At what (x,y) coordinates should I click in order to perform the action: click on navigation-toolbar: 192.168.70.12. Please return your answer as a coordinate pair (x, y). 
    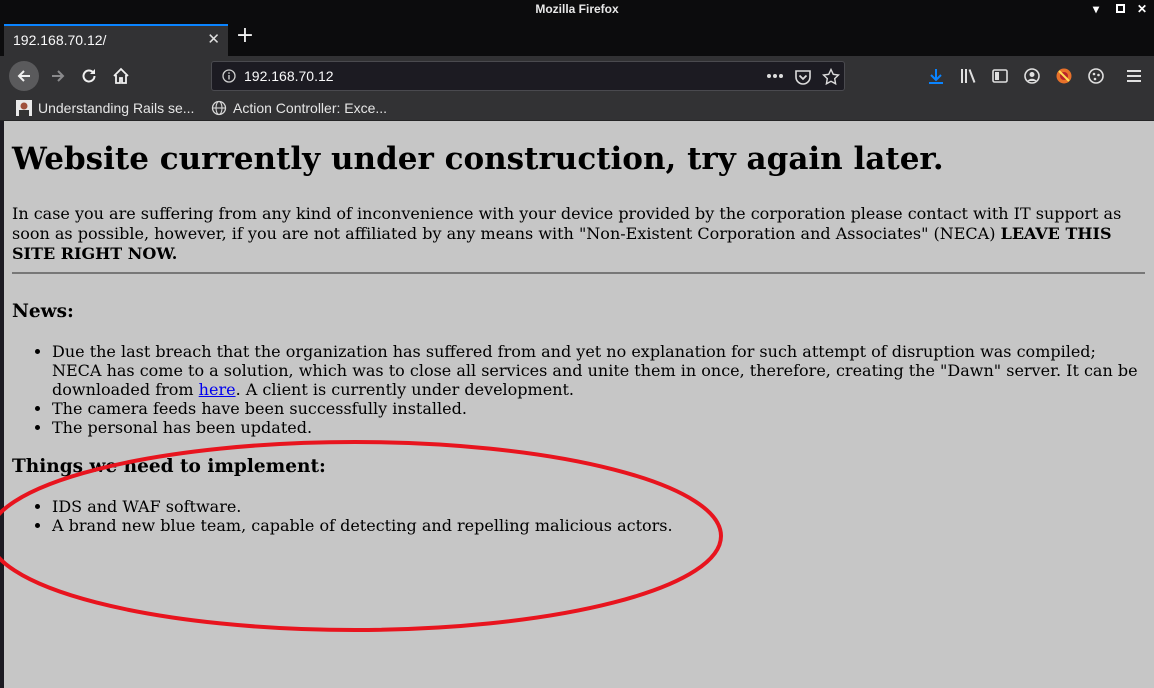
    Looking at the image, I should click on (577, 76).